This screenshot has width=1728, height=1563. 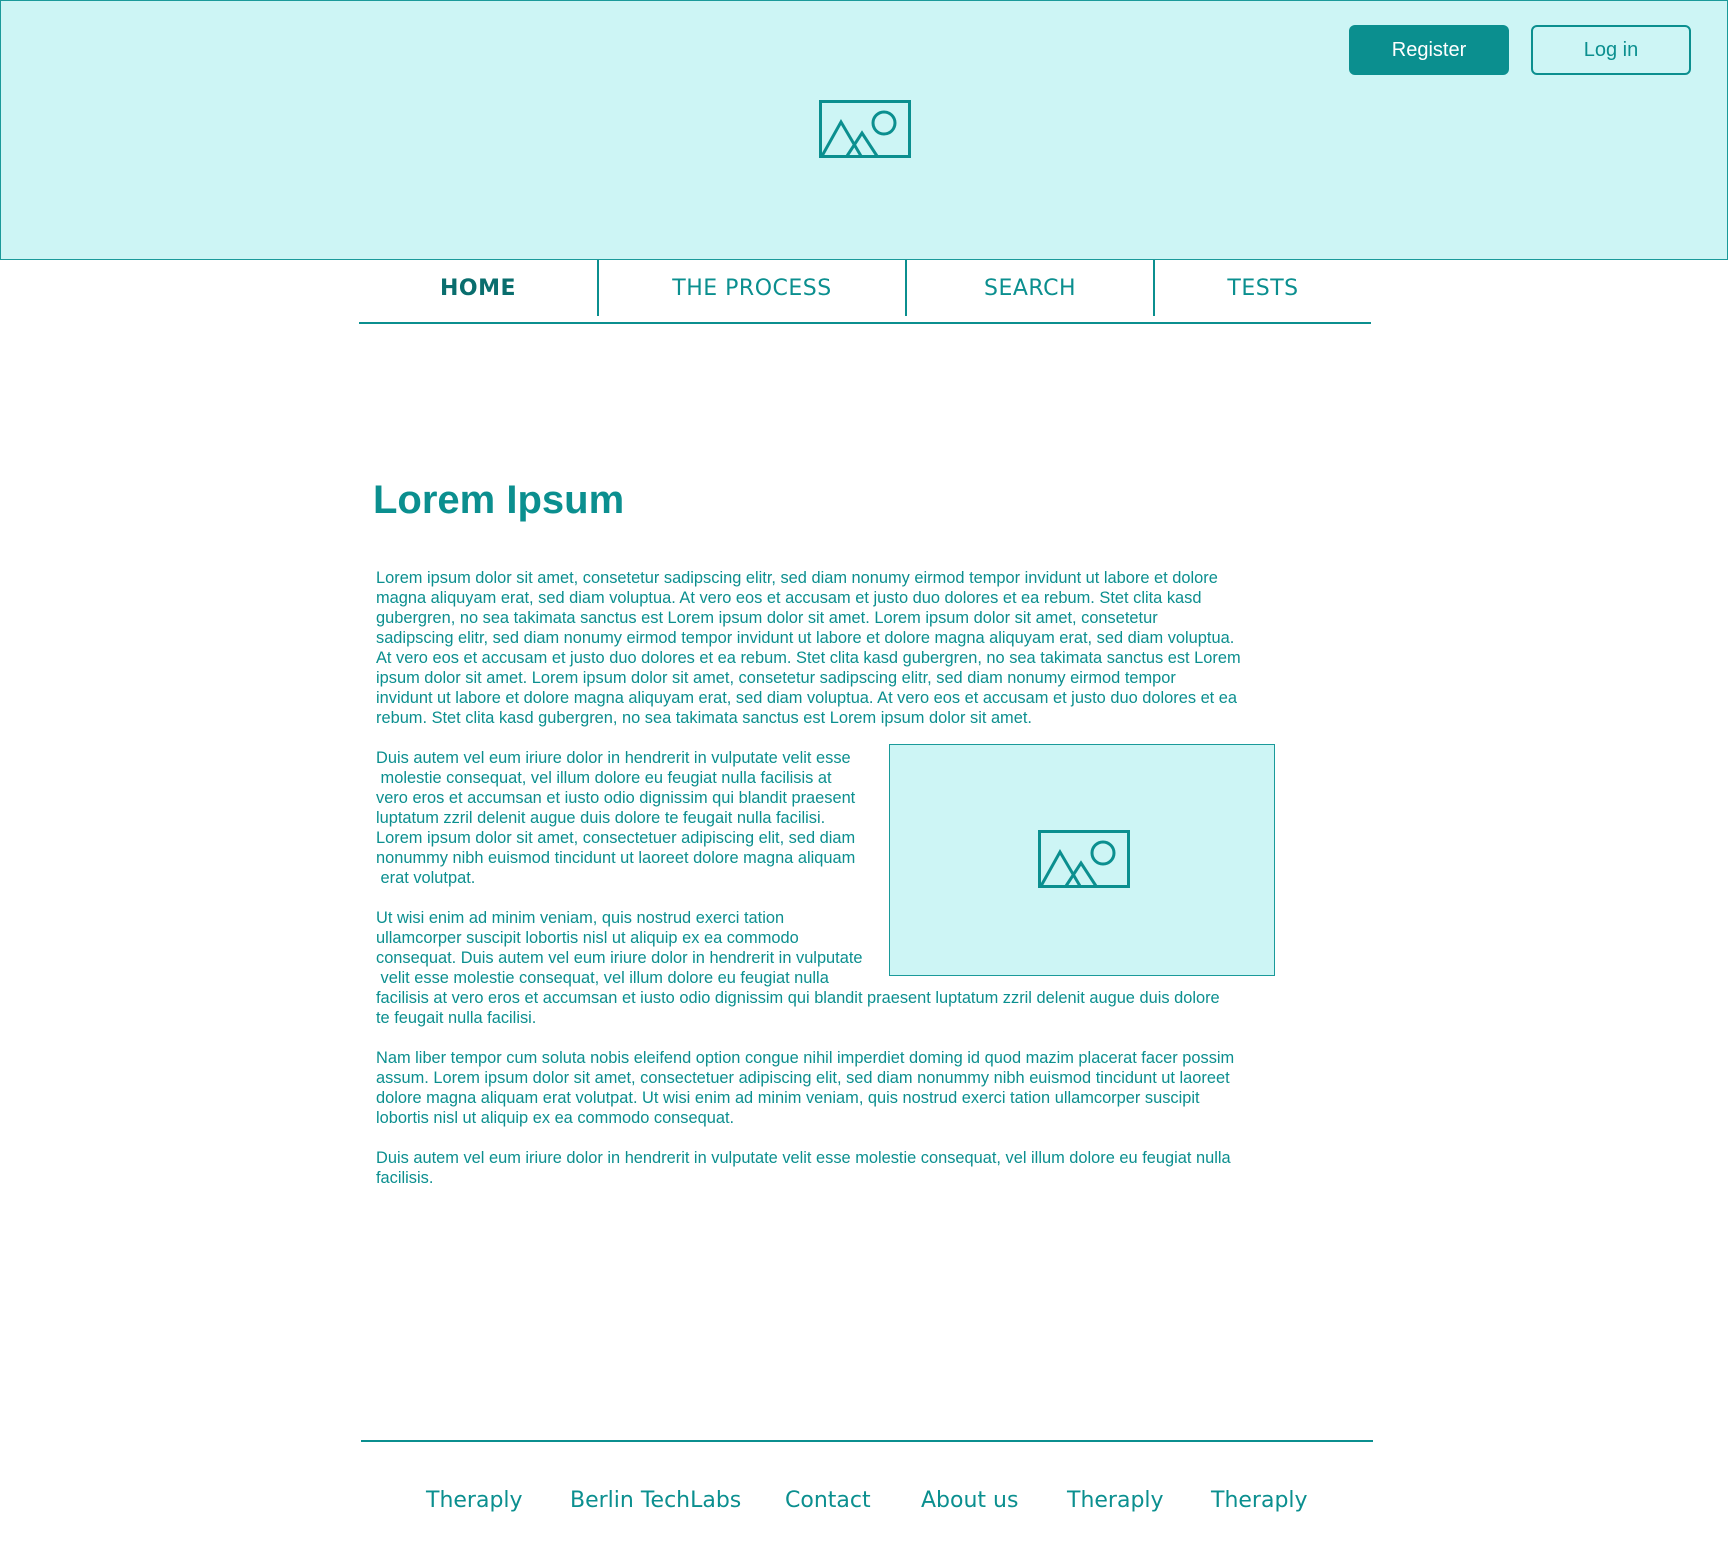 What do you see at coordinates (1611, 50) in the screenshot?
I see `login-button: Log in` at bounding box center [1611, 50].